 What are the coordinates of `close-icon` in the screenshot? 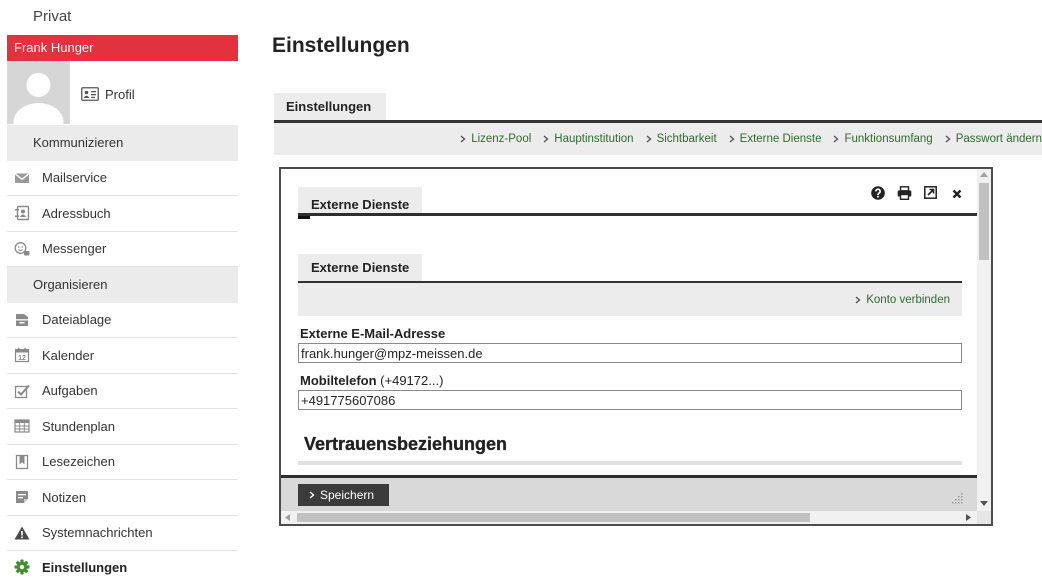 It's located at (957, 194).